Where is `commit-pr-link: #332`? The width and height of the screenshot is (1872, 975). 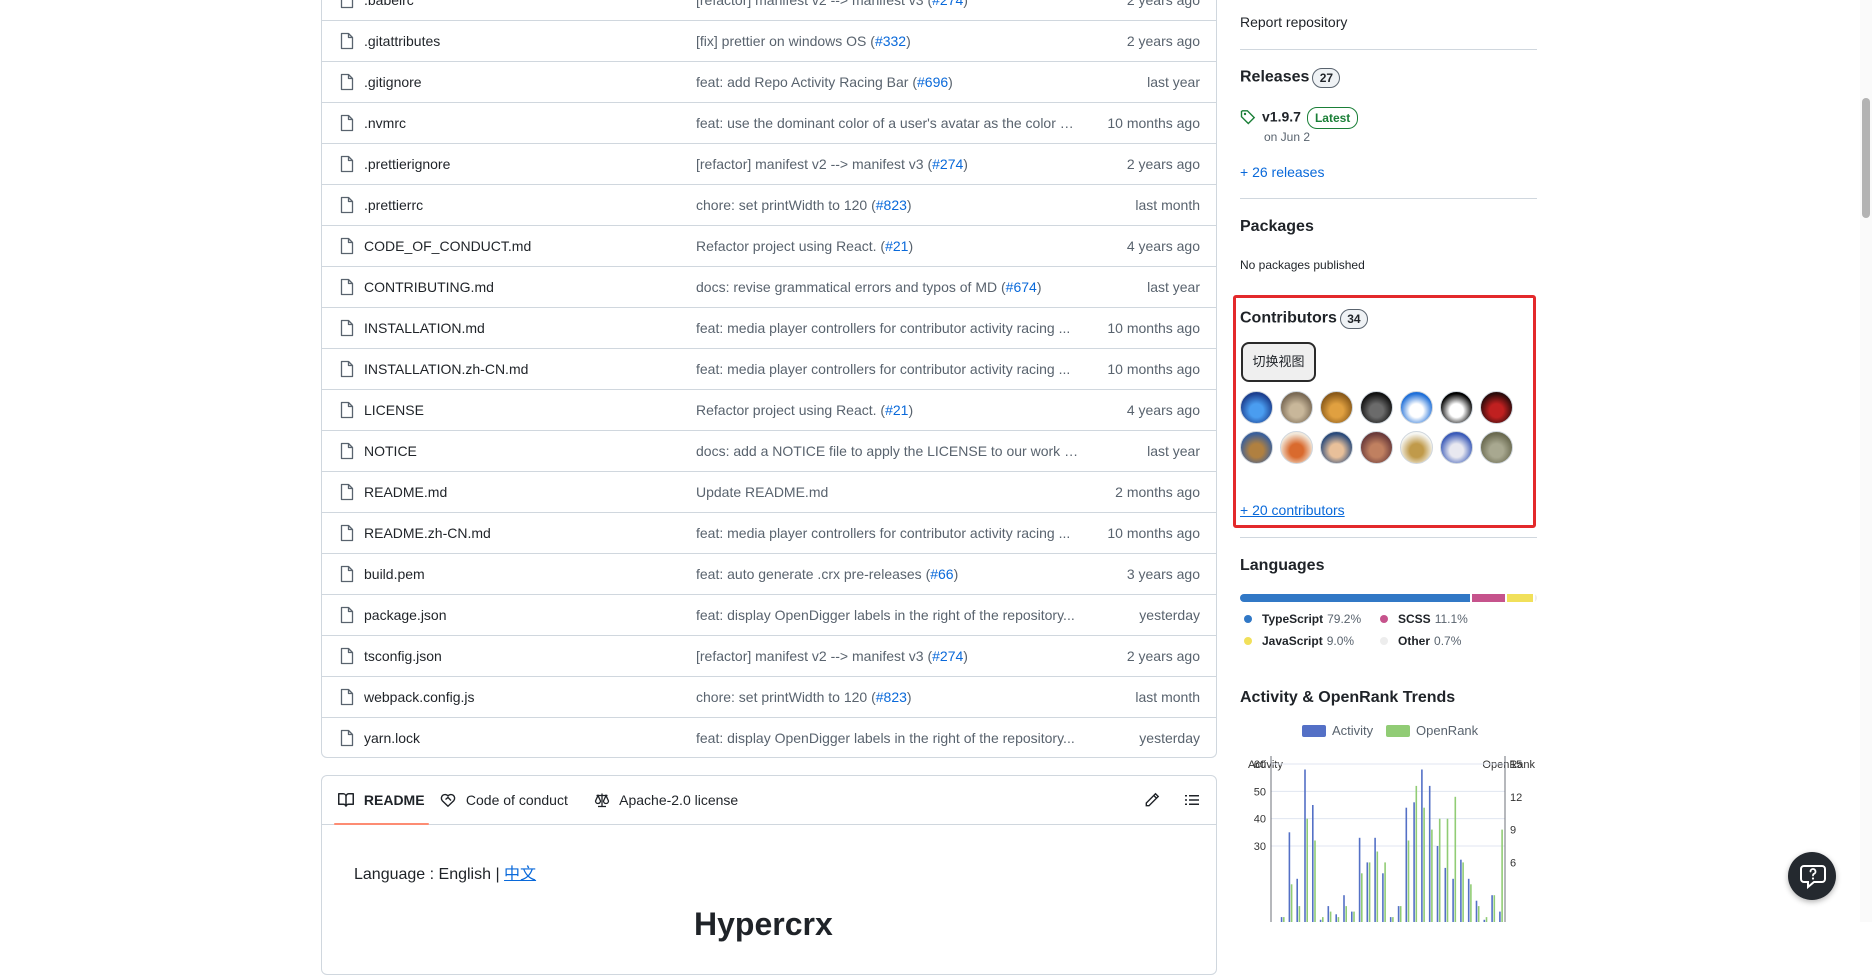 commit-pr-link: #332 is located at coordinates (890, 41).